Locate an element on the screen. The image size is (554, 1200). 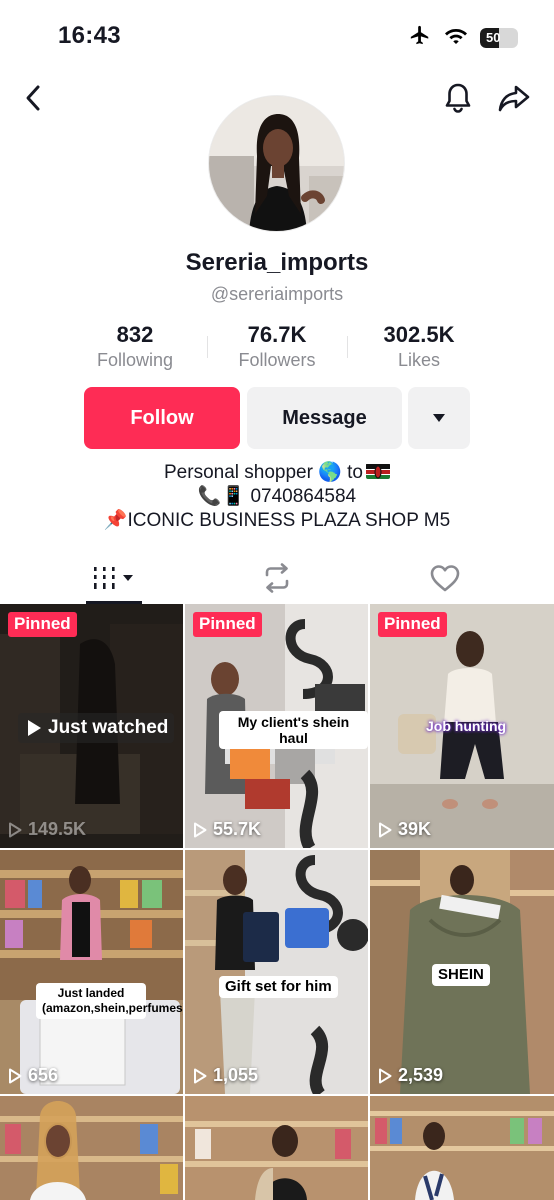
video-caption: Job hunting is located at coordinates (466, 726).